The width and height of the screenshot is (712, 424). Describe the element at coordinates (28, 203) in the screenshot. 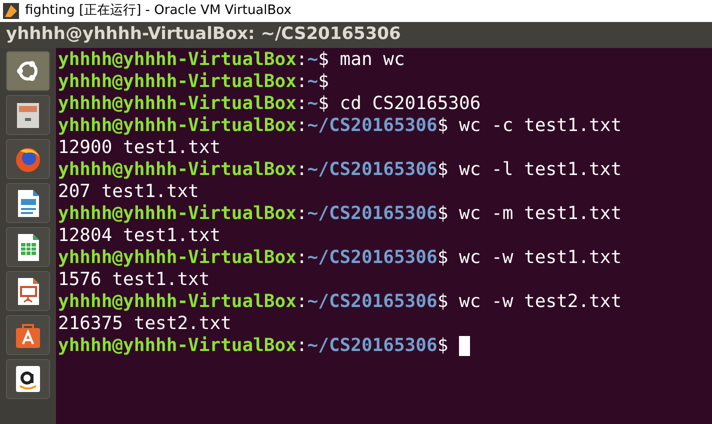

I see `document-icon` at that location.